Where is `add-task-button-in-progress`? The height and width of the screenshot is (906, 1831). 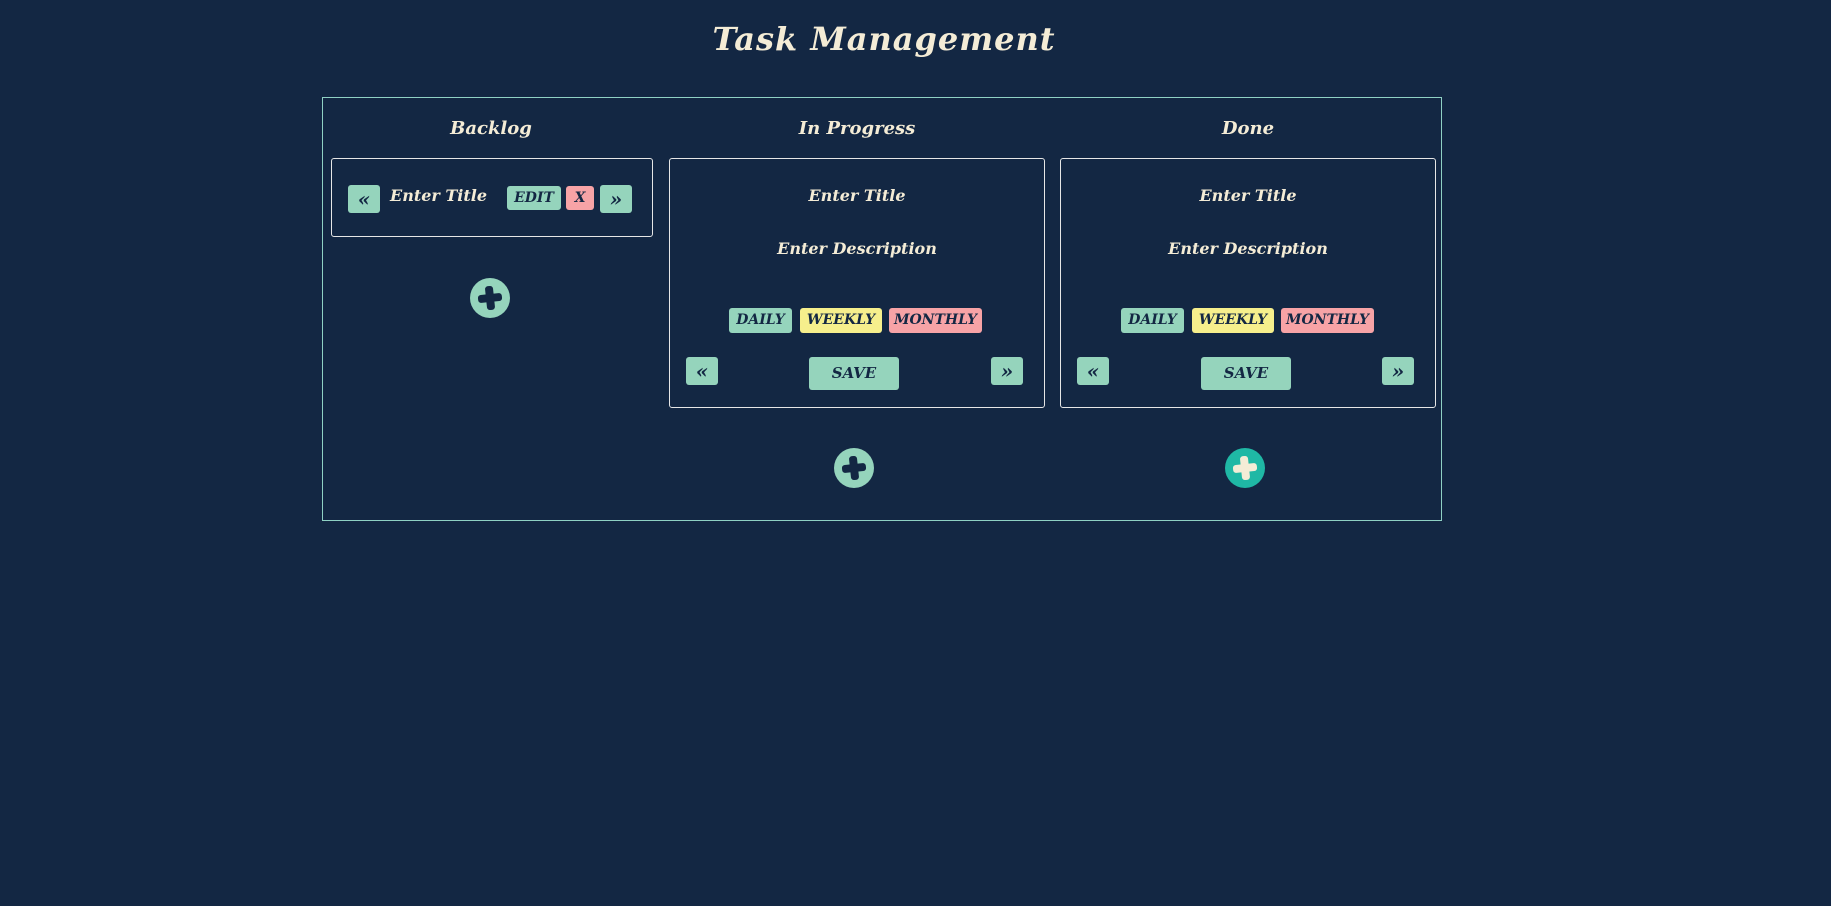
add-task-button-in-progress is located at coordinates (854, 468).